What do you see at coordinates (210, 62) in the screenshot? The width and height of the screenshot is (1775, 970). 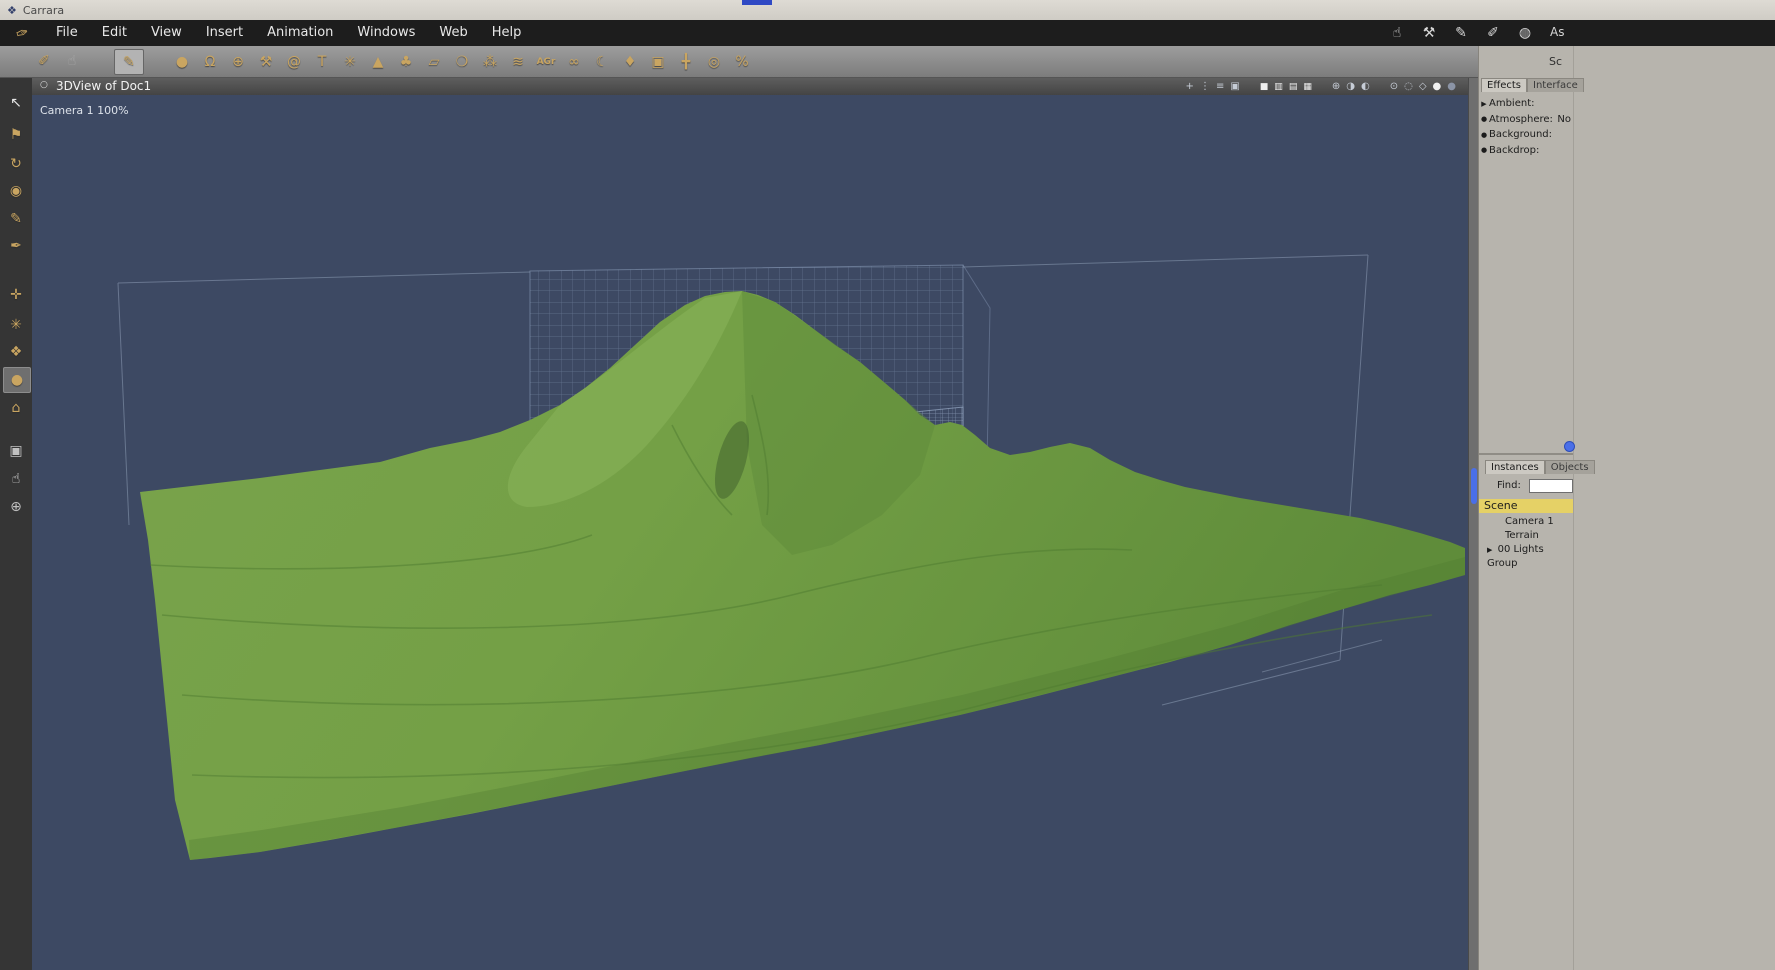 I see `vertical-object-tool-icon: Ω` at bounding box center [210, 62].